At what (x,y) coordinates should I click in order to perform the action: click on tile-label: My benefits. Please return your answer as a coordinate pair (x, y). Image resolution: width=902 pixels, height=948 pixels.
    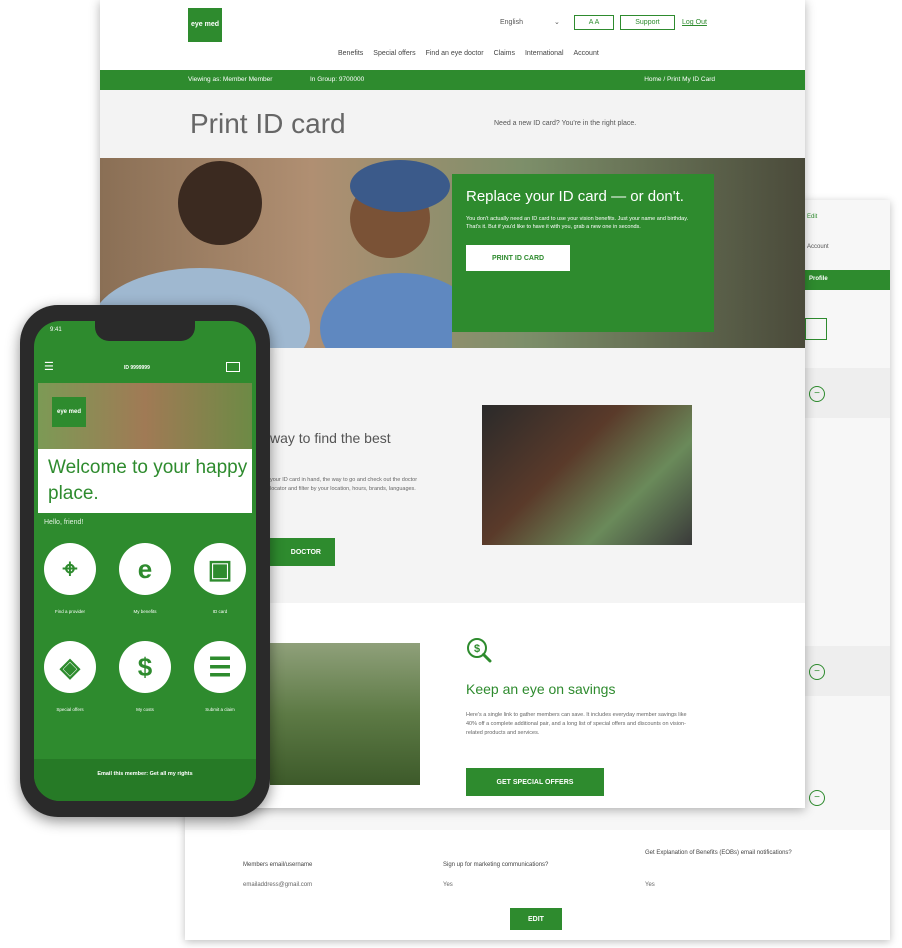
    Looking at the image, I should click on (145, 611).